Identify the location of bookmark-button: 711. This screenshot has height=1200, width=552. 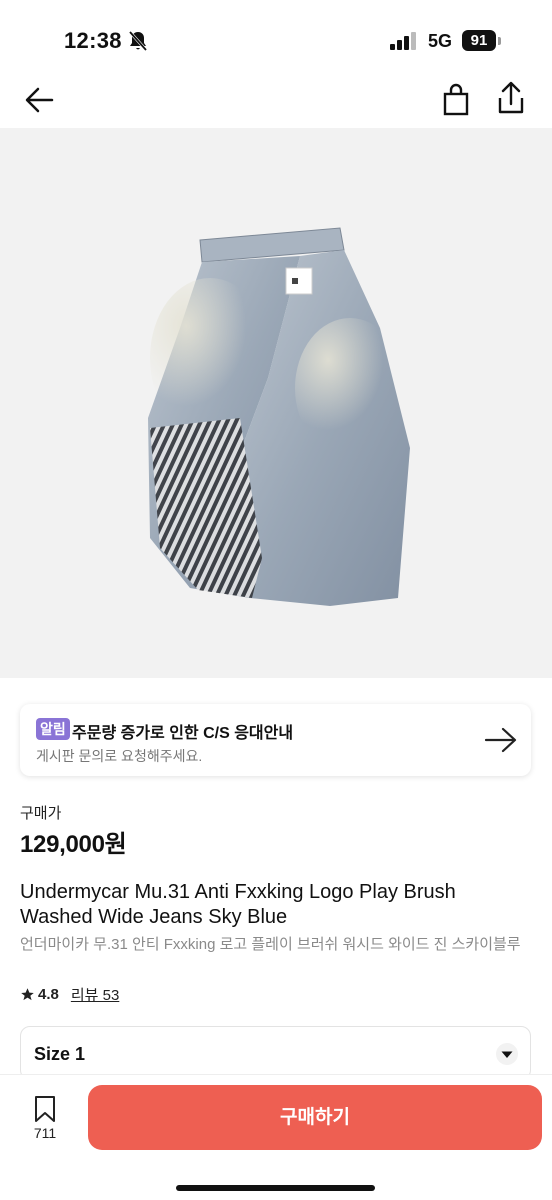
(45, 1119).